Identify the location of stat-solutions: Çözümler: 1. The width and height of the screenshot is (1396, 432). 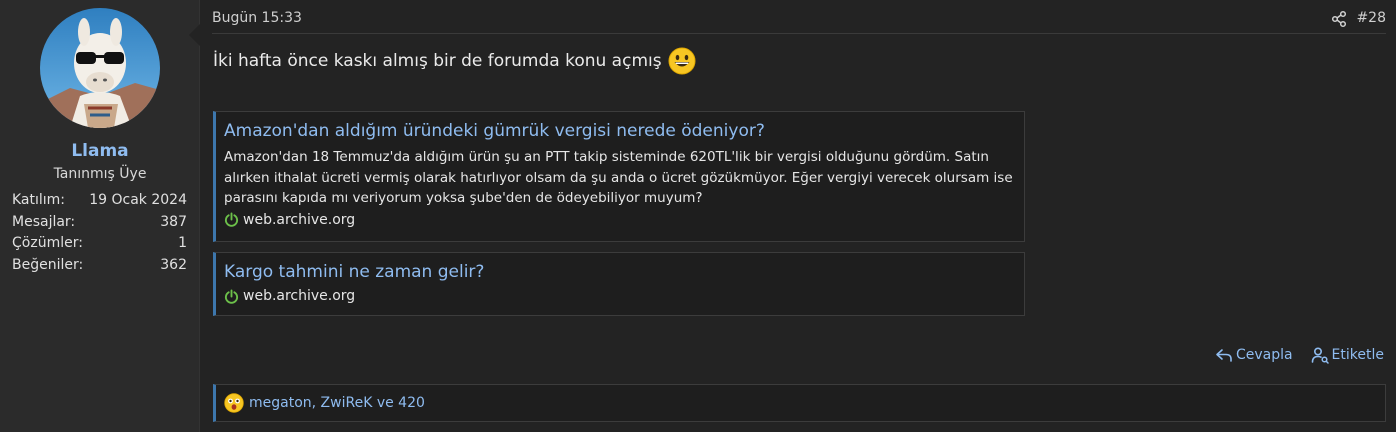
(99, 244).